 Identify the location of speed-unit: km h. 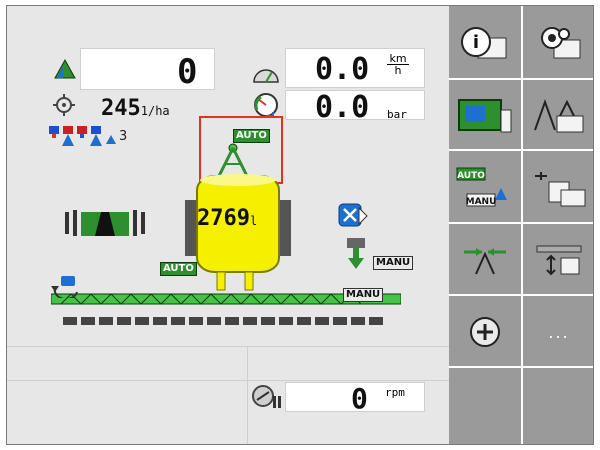
(398, 64).